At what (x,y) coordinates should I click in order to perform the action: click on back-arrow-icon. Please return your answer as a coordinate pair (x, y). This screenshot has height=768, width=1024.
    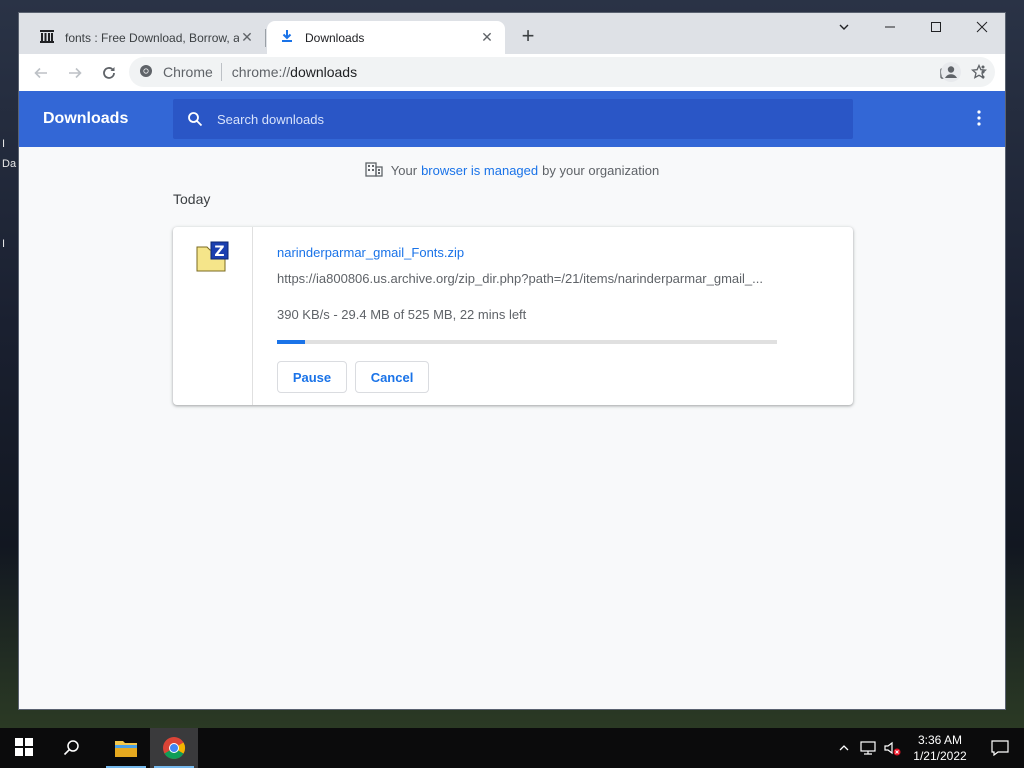
    Looking at the image, I should click on (41, 73).